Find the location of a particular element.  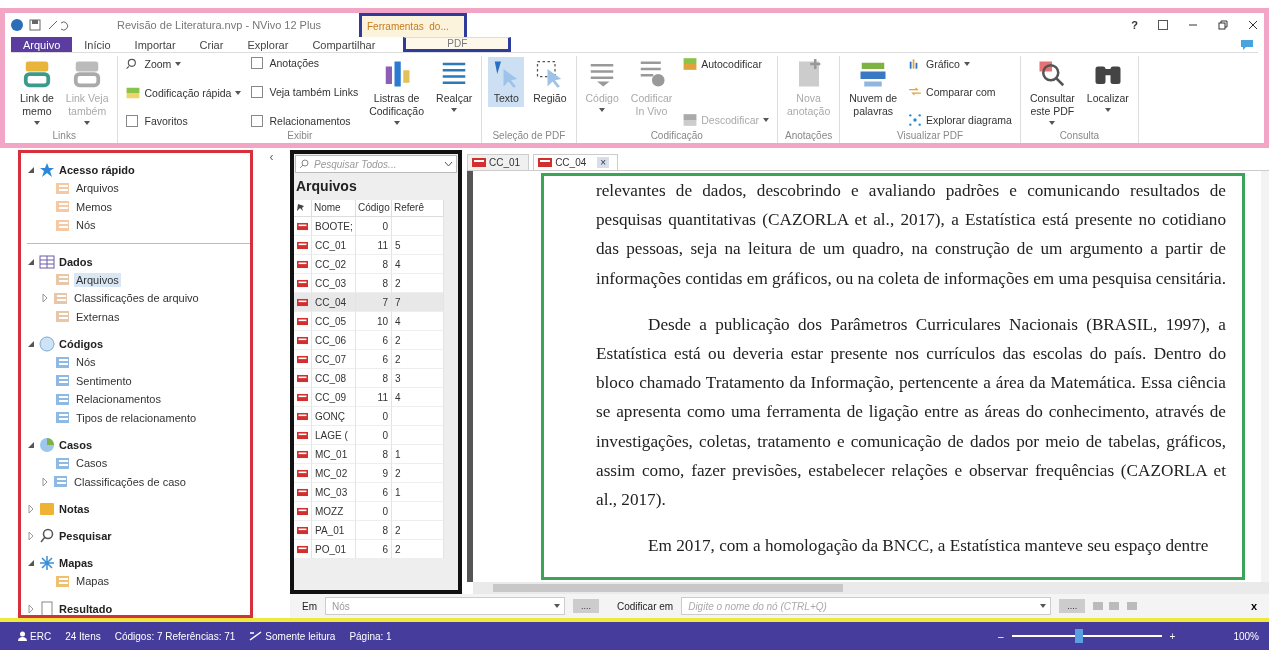

ribbon-tab: Compartilhar is located at coordinates (344, 44).